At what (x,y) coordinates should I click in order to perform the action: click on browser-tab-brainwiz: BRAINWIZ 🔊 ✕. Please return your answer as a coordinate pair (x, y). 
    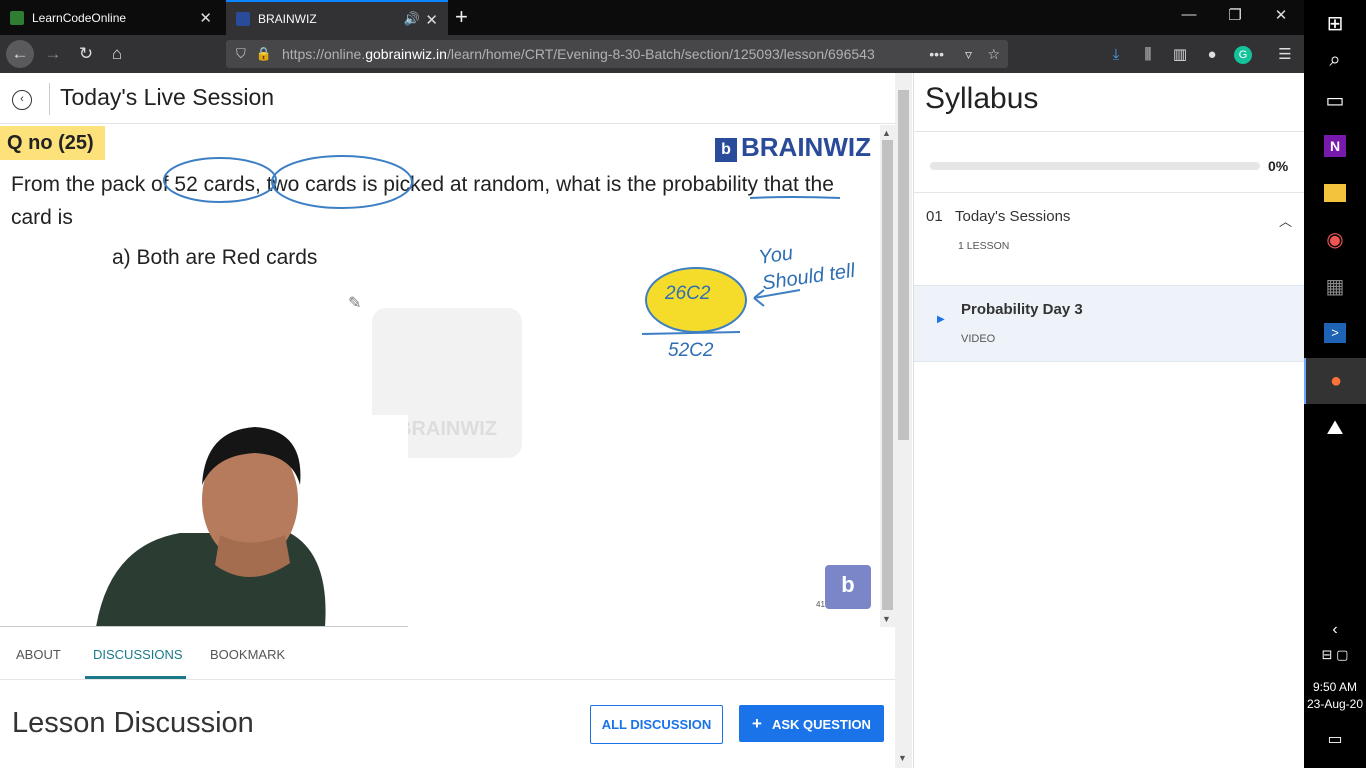
    Looking at the image, I should click on (337, 17).